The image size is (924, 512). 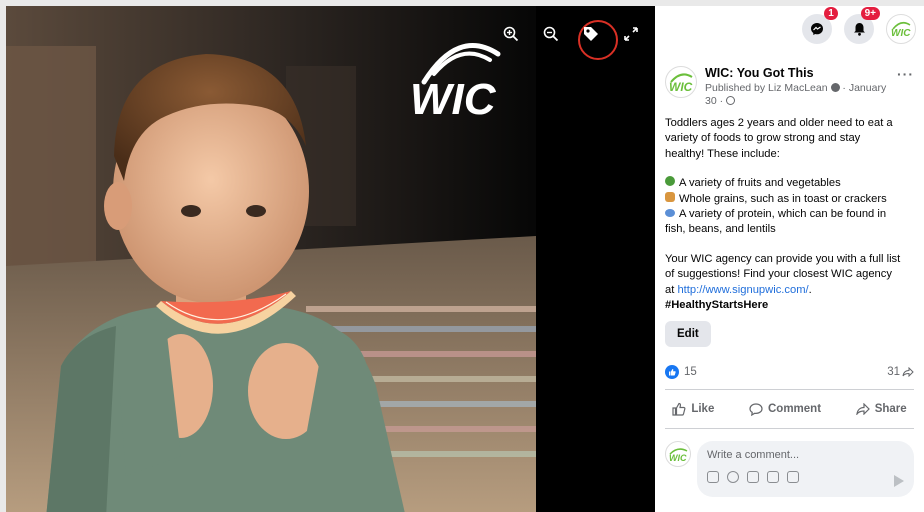 I want to click on wic-watermark-logo: WIC, so click(x=455, y=80).